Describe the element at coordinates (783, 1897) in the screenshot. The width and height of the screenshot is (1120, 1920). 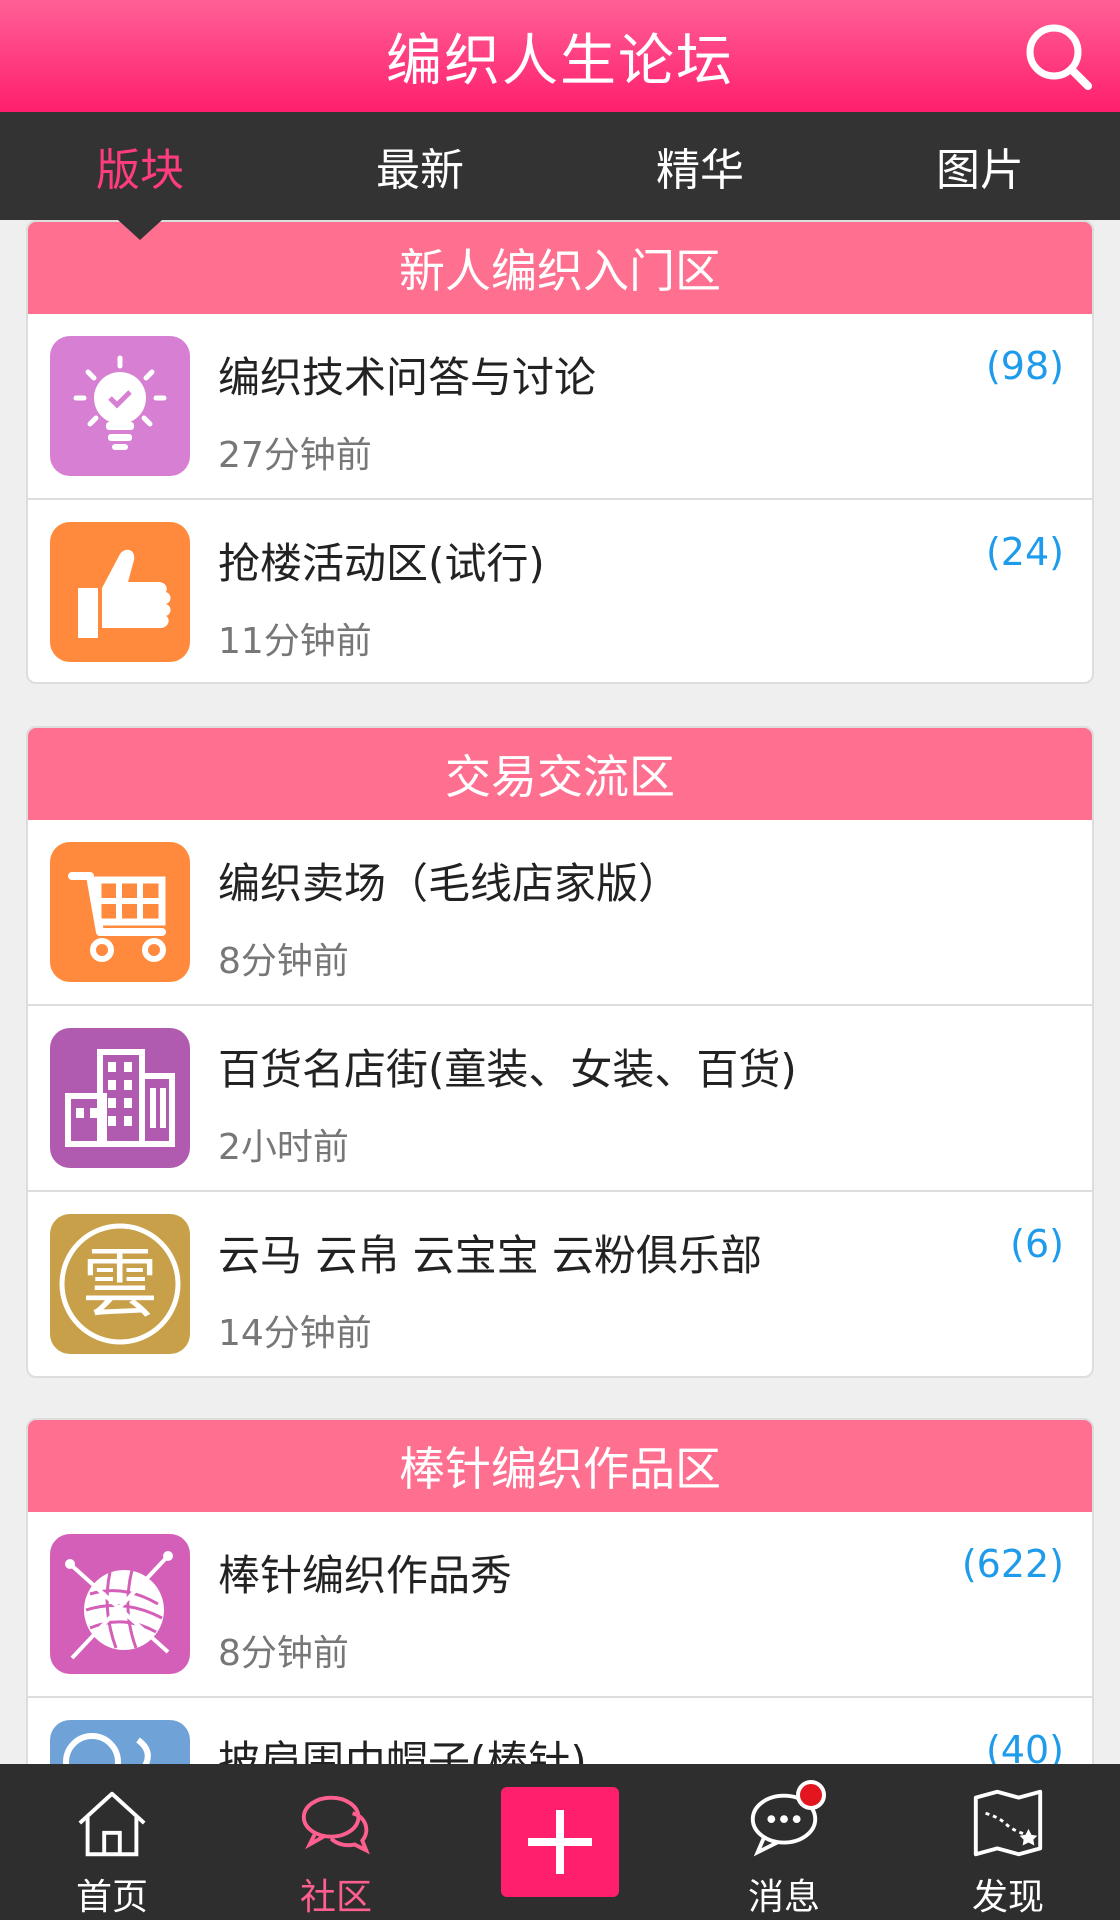
I see `nav-label: 消息` at that location.